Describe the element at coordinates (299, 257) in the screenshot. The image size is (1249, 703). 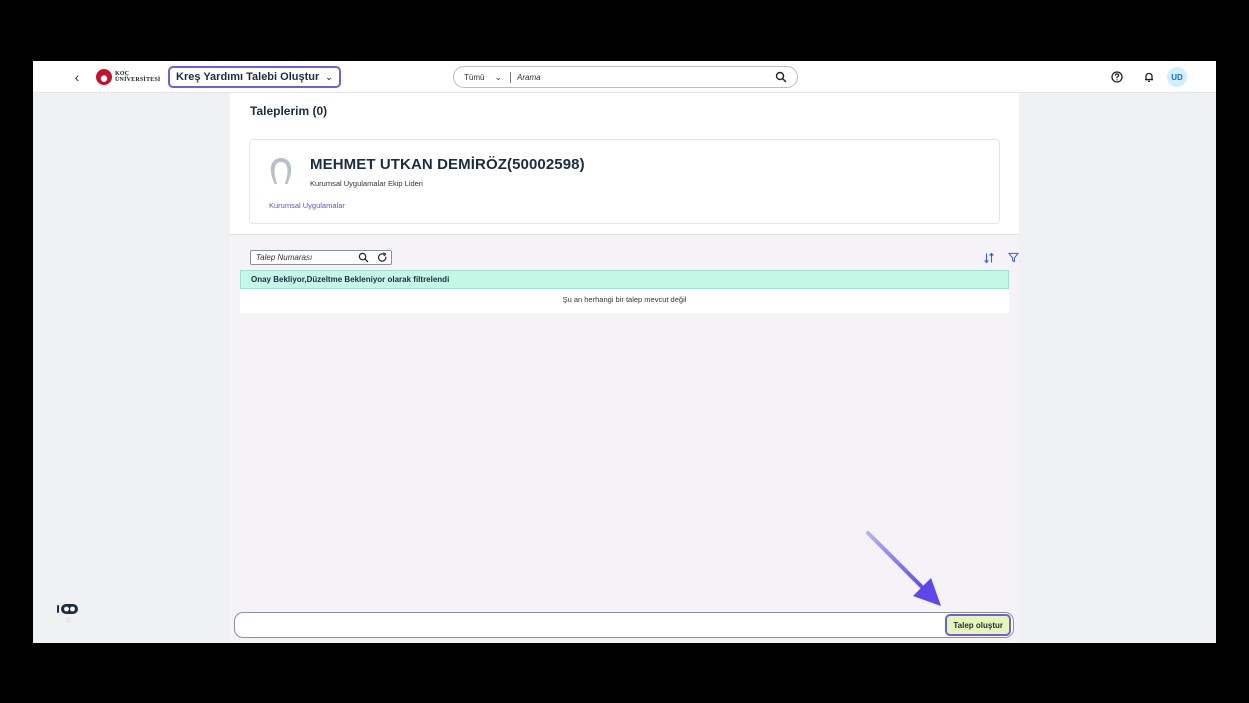
I see `request-number-input` at that location.